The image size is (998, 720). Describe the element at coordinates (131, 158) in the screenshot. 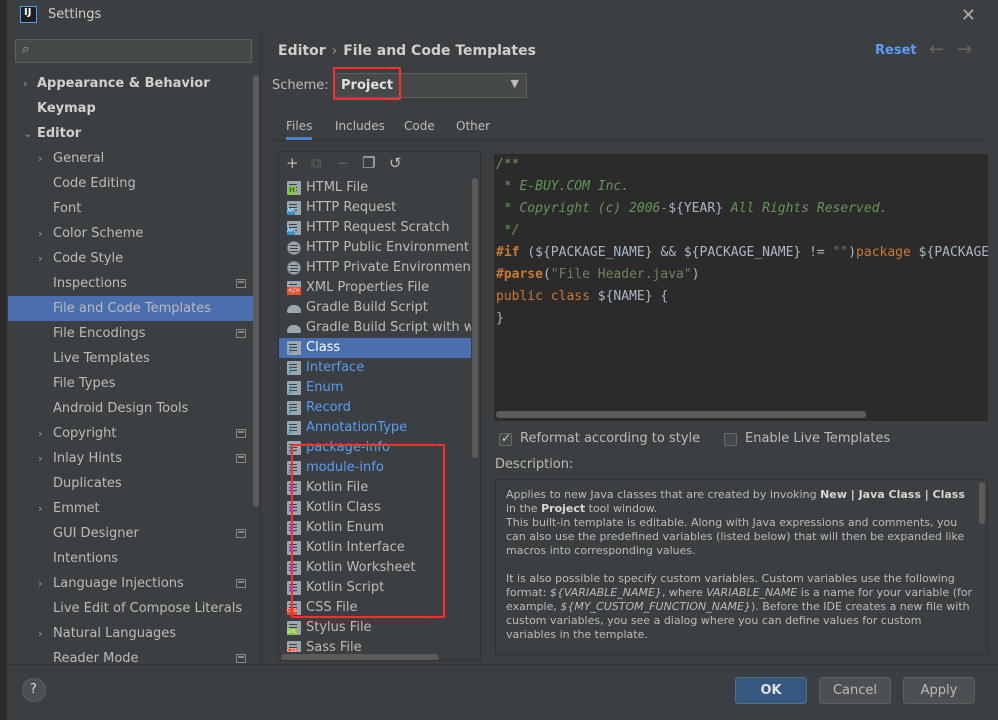

I see `sidebar-item-general: › General` at that location.